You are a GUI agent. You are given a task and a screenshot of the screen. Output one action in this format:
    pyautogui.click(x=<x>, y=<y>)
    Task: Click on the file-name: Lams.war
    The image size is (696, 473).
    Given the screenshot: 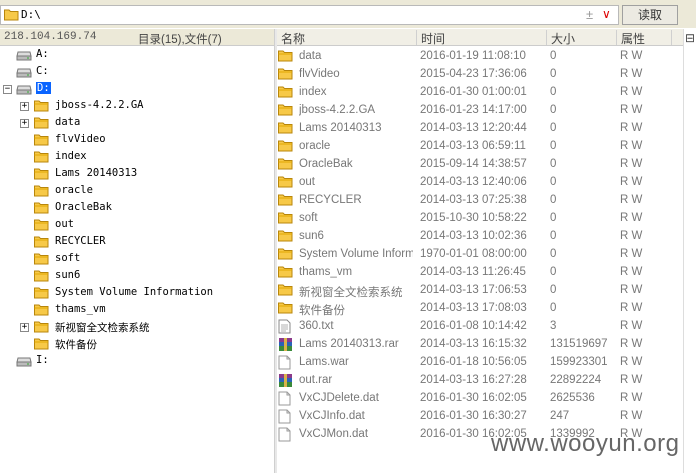 What is the action you would take?
    pyautogui.click(x=324, y=362)
    